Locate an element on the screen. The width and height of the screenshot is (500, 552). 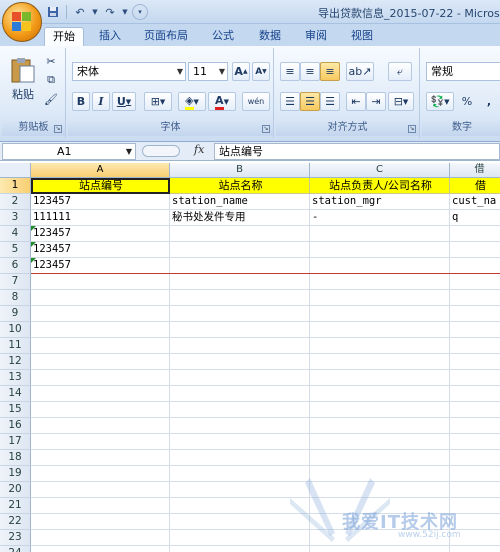
cell-c24 is located at coordinates (380, 549).